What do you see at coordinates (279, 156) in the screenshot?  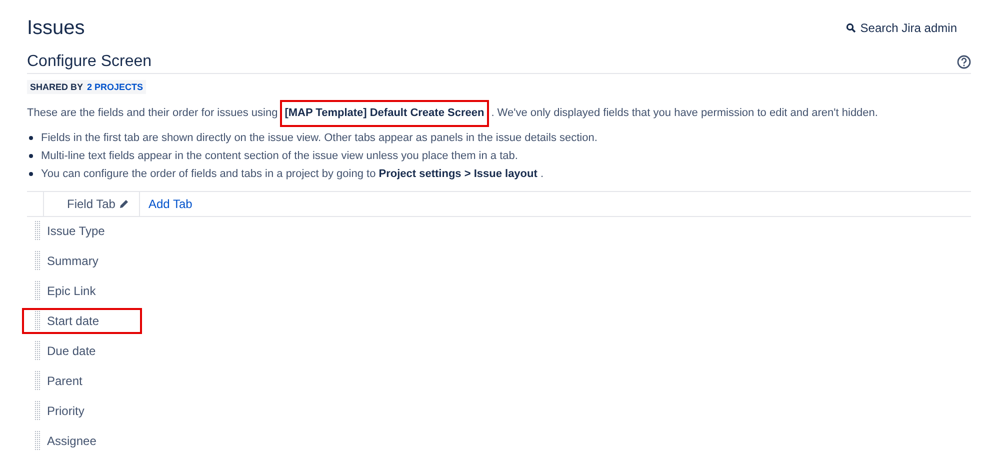 I see `note-text: Multi-line text fields appear in the content section of the issue view unless you place them in a tab.` at bounding box center [279, 156].